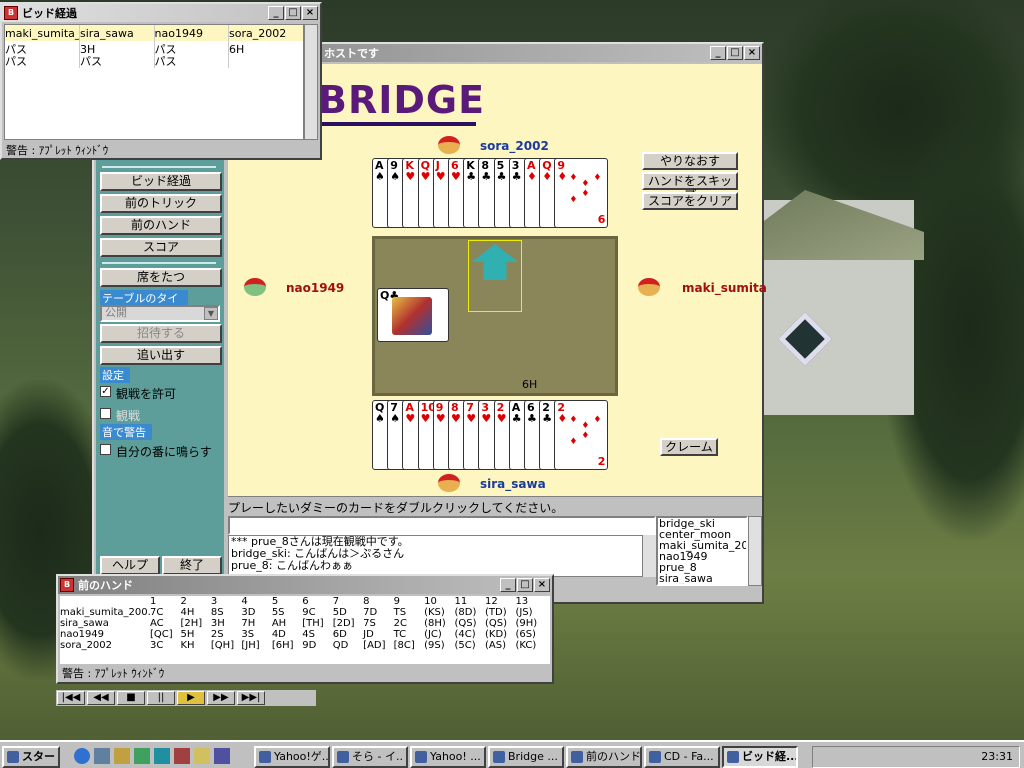 The image size is (1024, 768). I want to click on pause-icon: ||, so click(161, 698).